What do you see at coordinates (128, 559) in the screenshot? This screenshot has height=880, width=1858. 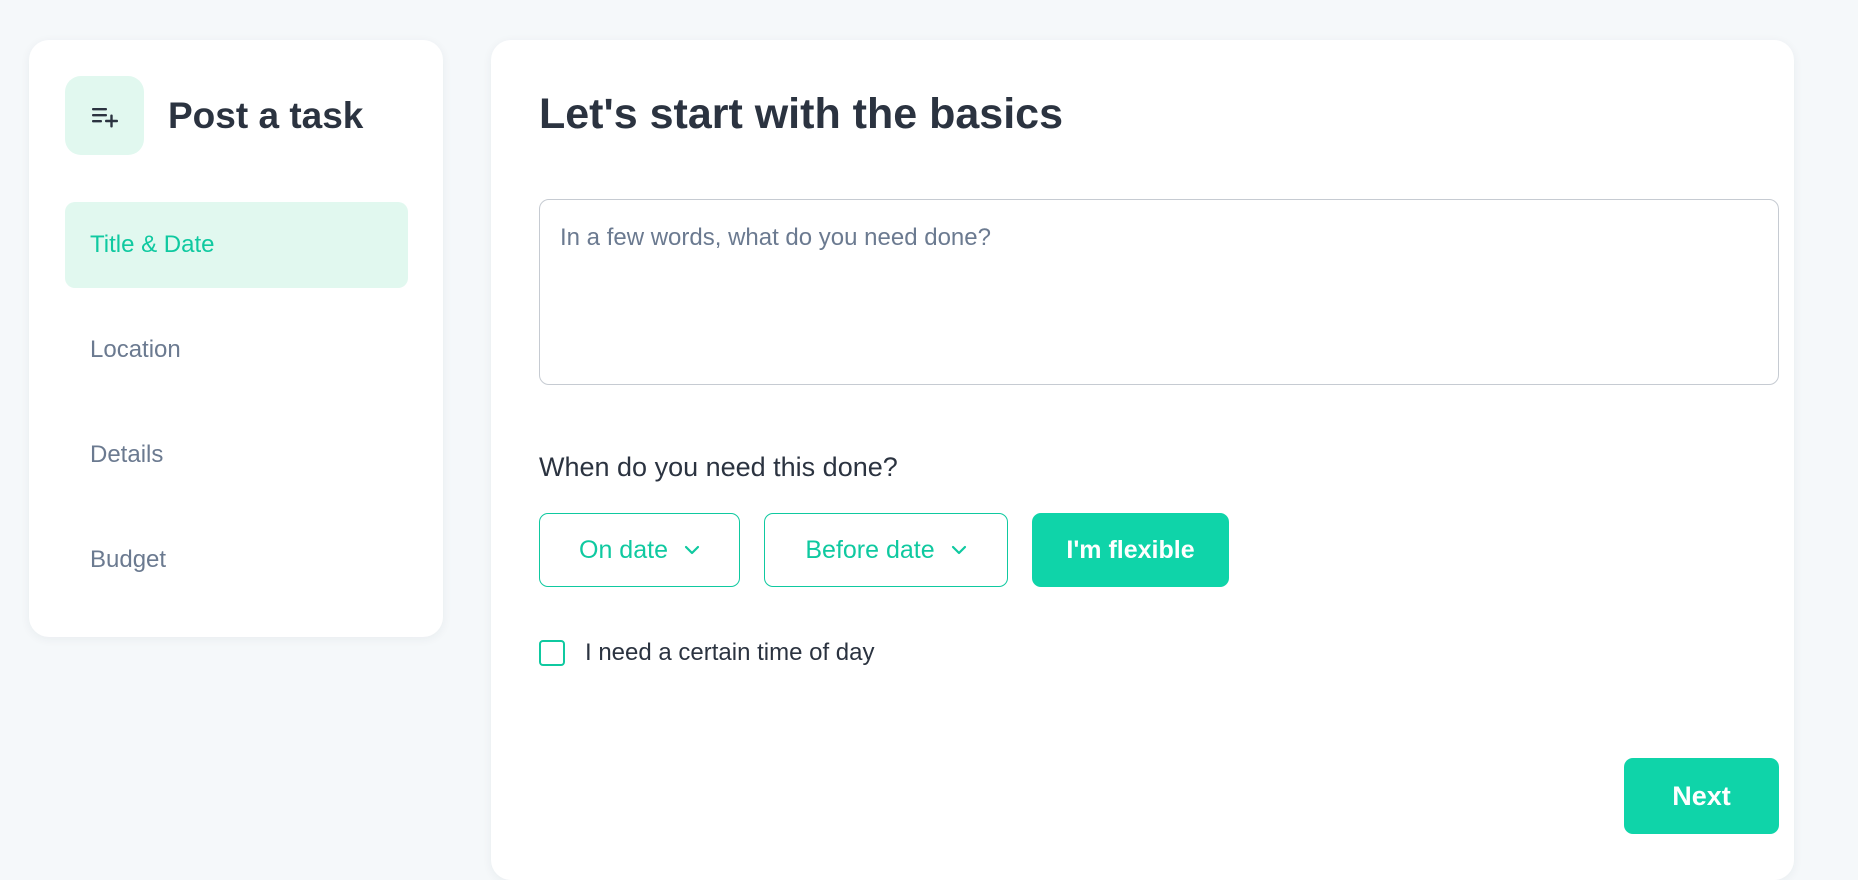 I see `sidebar-item-label: Budget` at bounding box center [128, 559].